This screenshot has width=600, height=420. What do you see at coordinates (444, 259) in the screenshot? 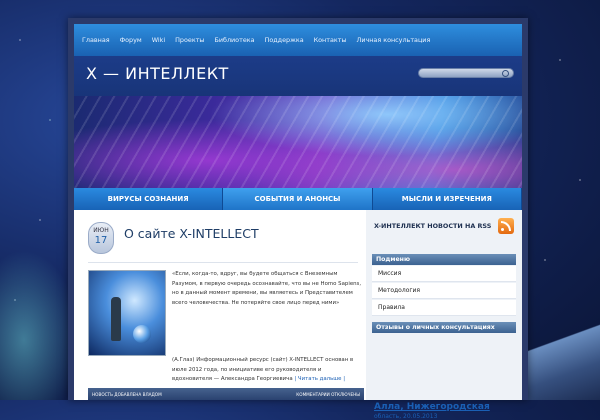
I see `submenu-title: Подменю` at bounding box center [444, 259].